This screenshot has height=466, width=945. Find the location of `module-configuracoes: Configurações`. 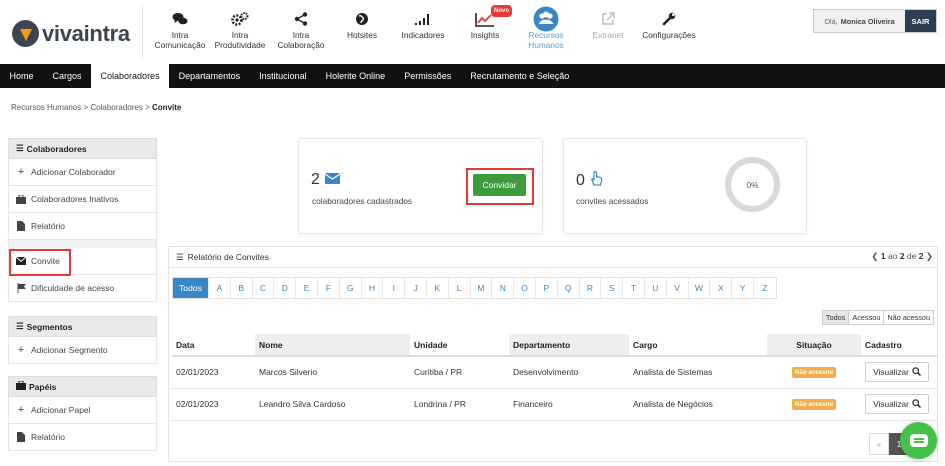

module-configuracoes: Configurações is located at coordinates (669, 24).